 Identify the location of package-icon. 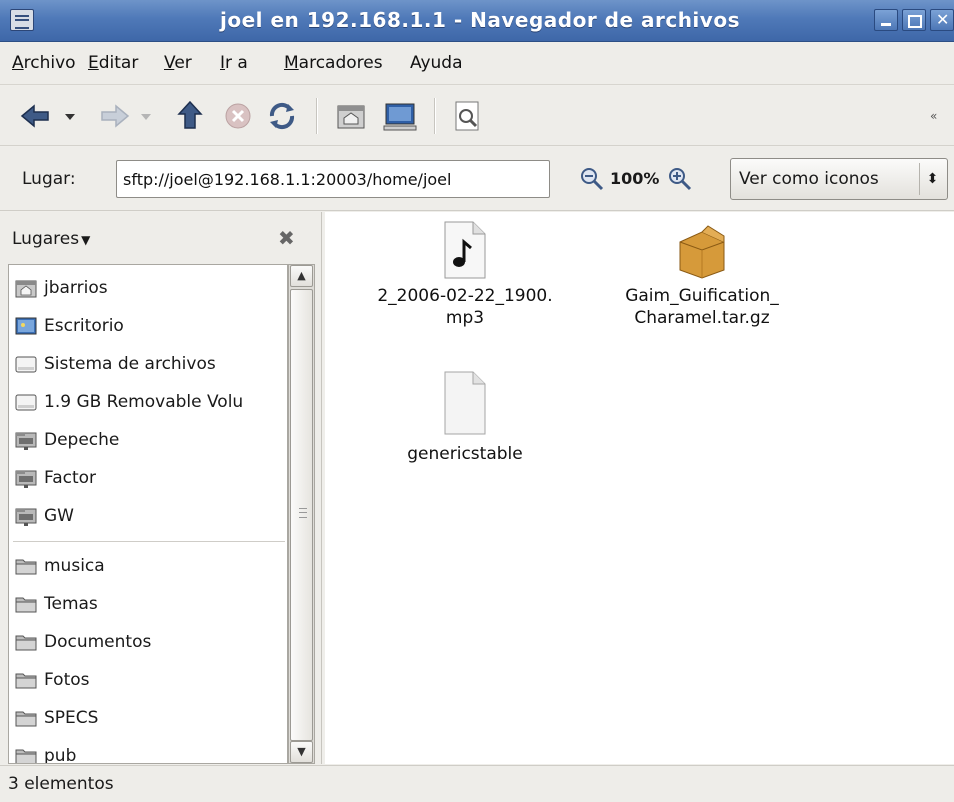
(702, 252).